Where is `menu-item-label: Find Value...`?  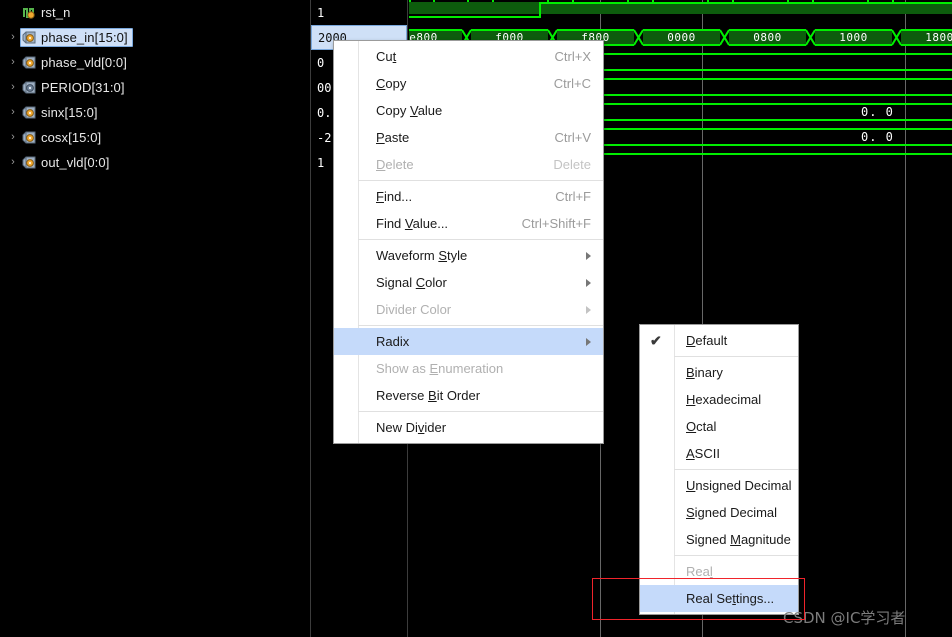
menu-item-label: Find Value... is located at coordinates (412, 223).